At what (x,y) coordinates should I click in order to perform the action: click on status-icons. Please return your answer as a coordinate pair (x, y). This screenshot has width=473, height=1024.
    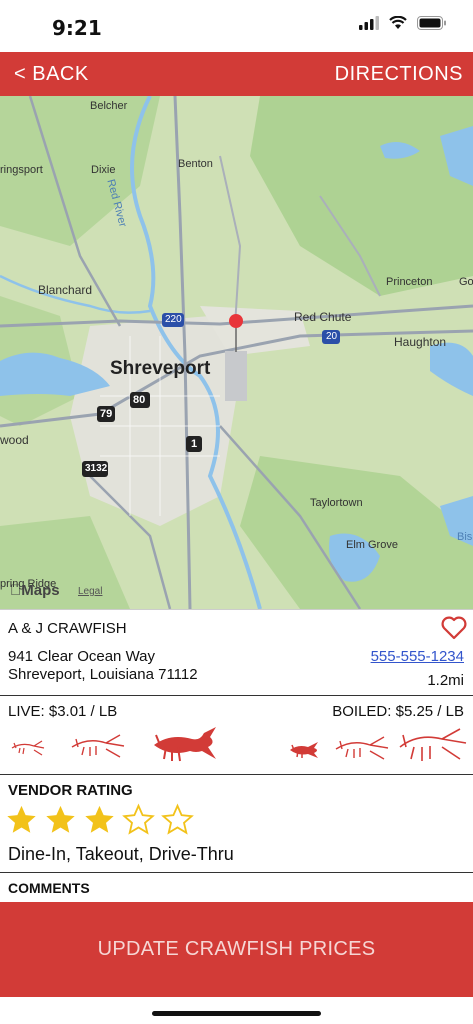
    Looking at the image, I should click on (403, 23).